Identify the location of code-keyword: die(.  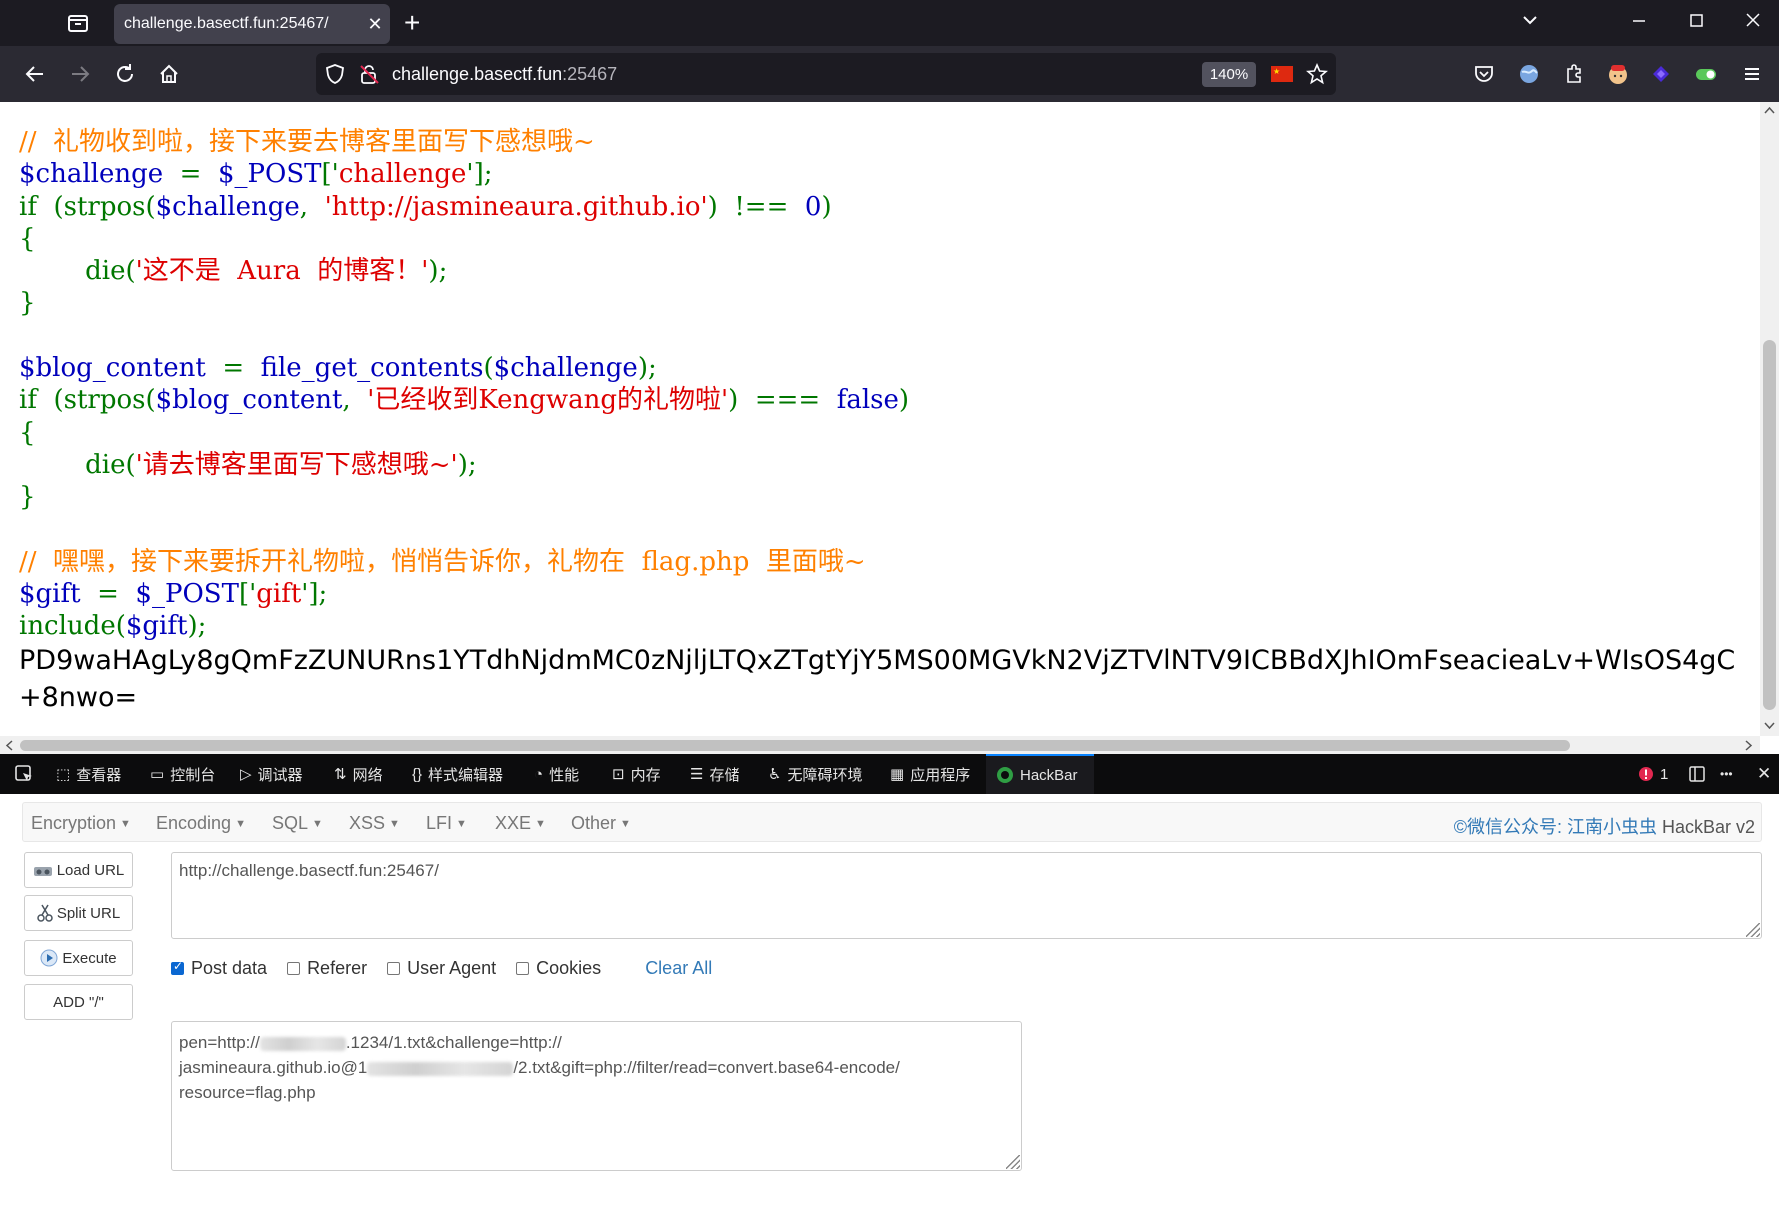
(77, 464).